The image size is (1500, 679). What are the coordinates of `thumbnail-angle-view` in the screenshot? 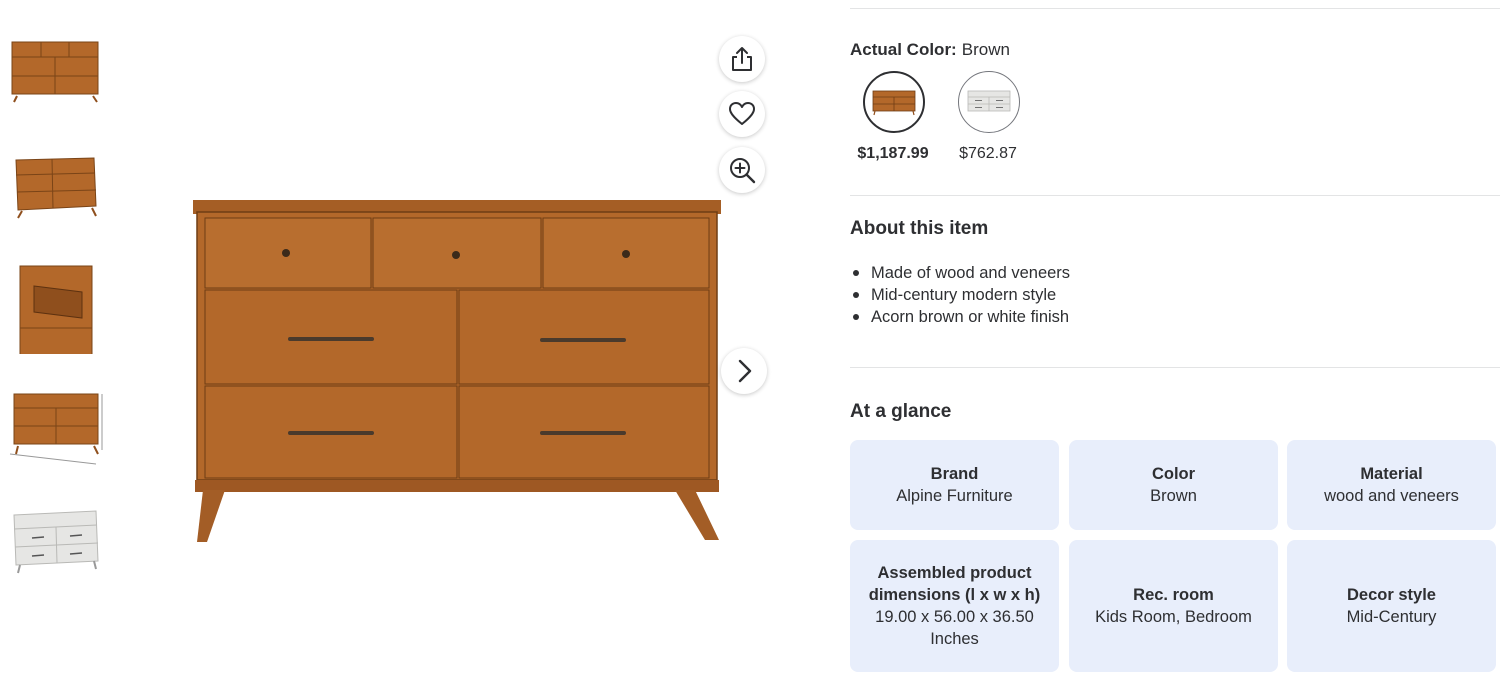 It's located at (56, 186).